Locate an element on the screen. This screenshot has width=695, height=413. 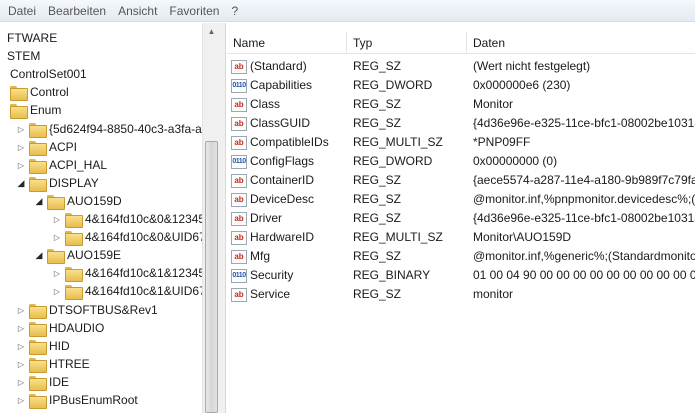
tree-item: ▷ HDAUDIO is located at coordinates (60, 328).